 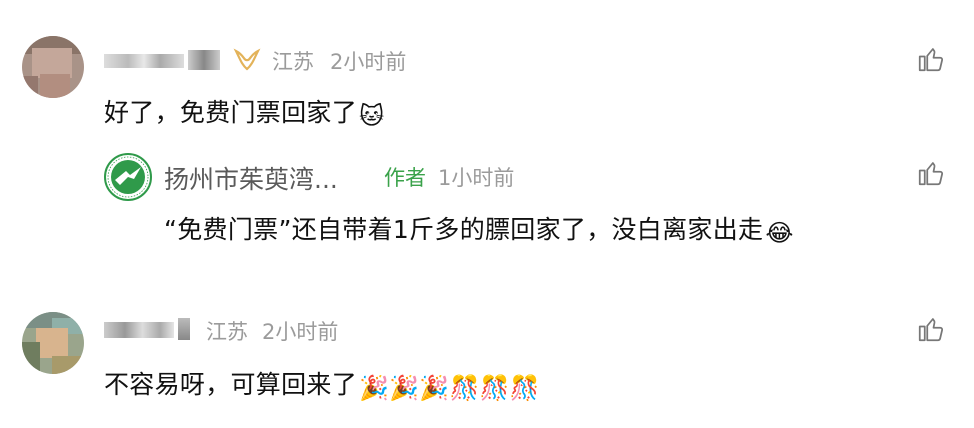 I want to click on reply-timestamp: 1小时前, so click(x=476, y=178).